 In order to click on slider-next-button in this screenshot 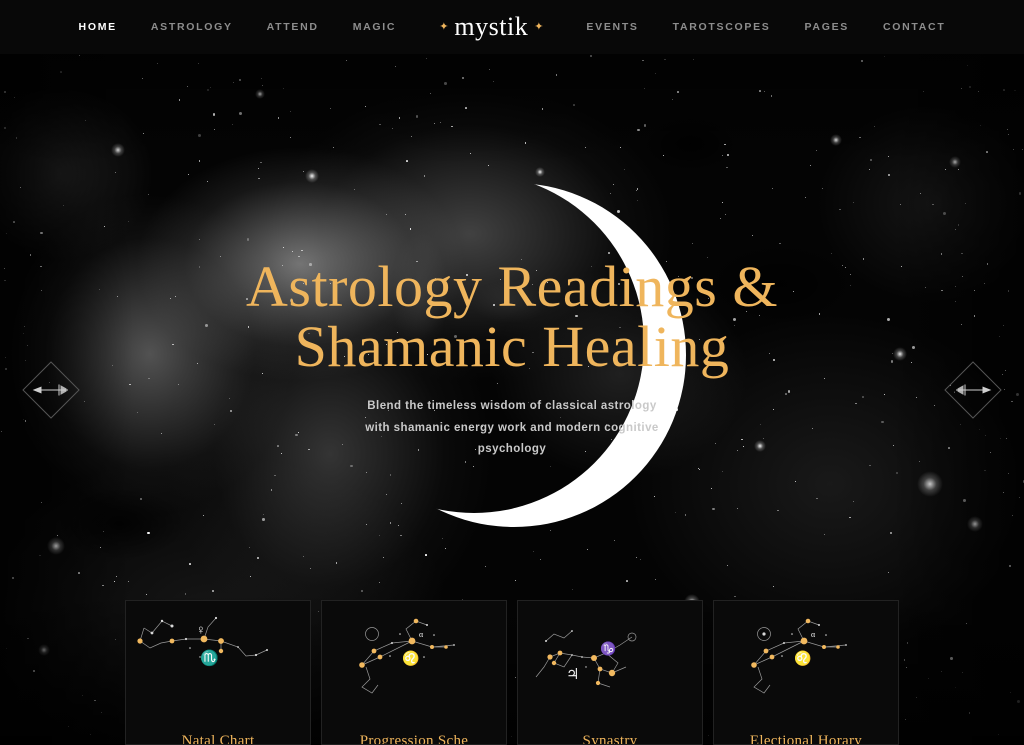, I will do `click(973, 390)`.